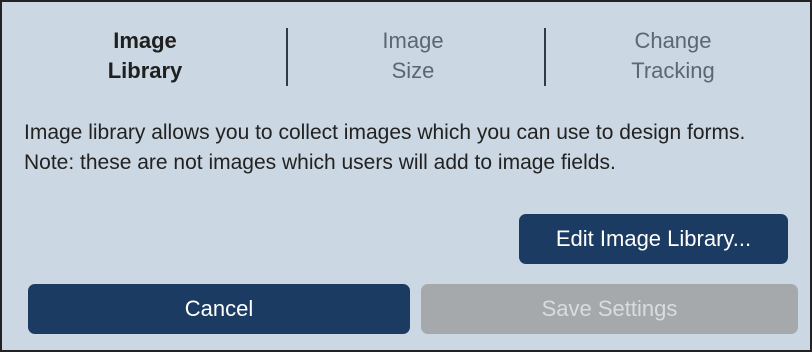  What do you see at coordinates (545, 57) in the screenshot?
I see `tab-divider` at bounding box center [545, 57].